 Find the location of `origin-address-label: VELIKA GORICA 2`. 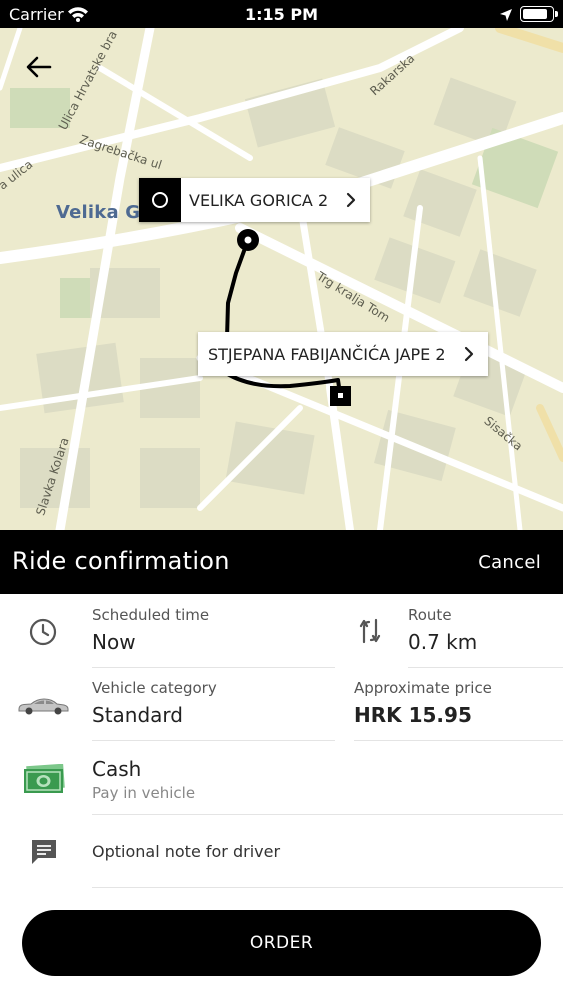

origin-address-label: VELIKA GORICA 2 is located at coordinates (259, 200).